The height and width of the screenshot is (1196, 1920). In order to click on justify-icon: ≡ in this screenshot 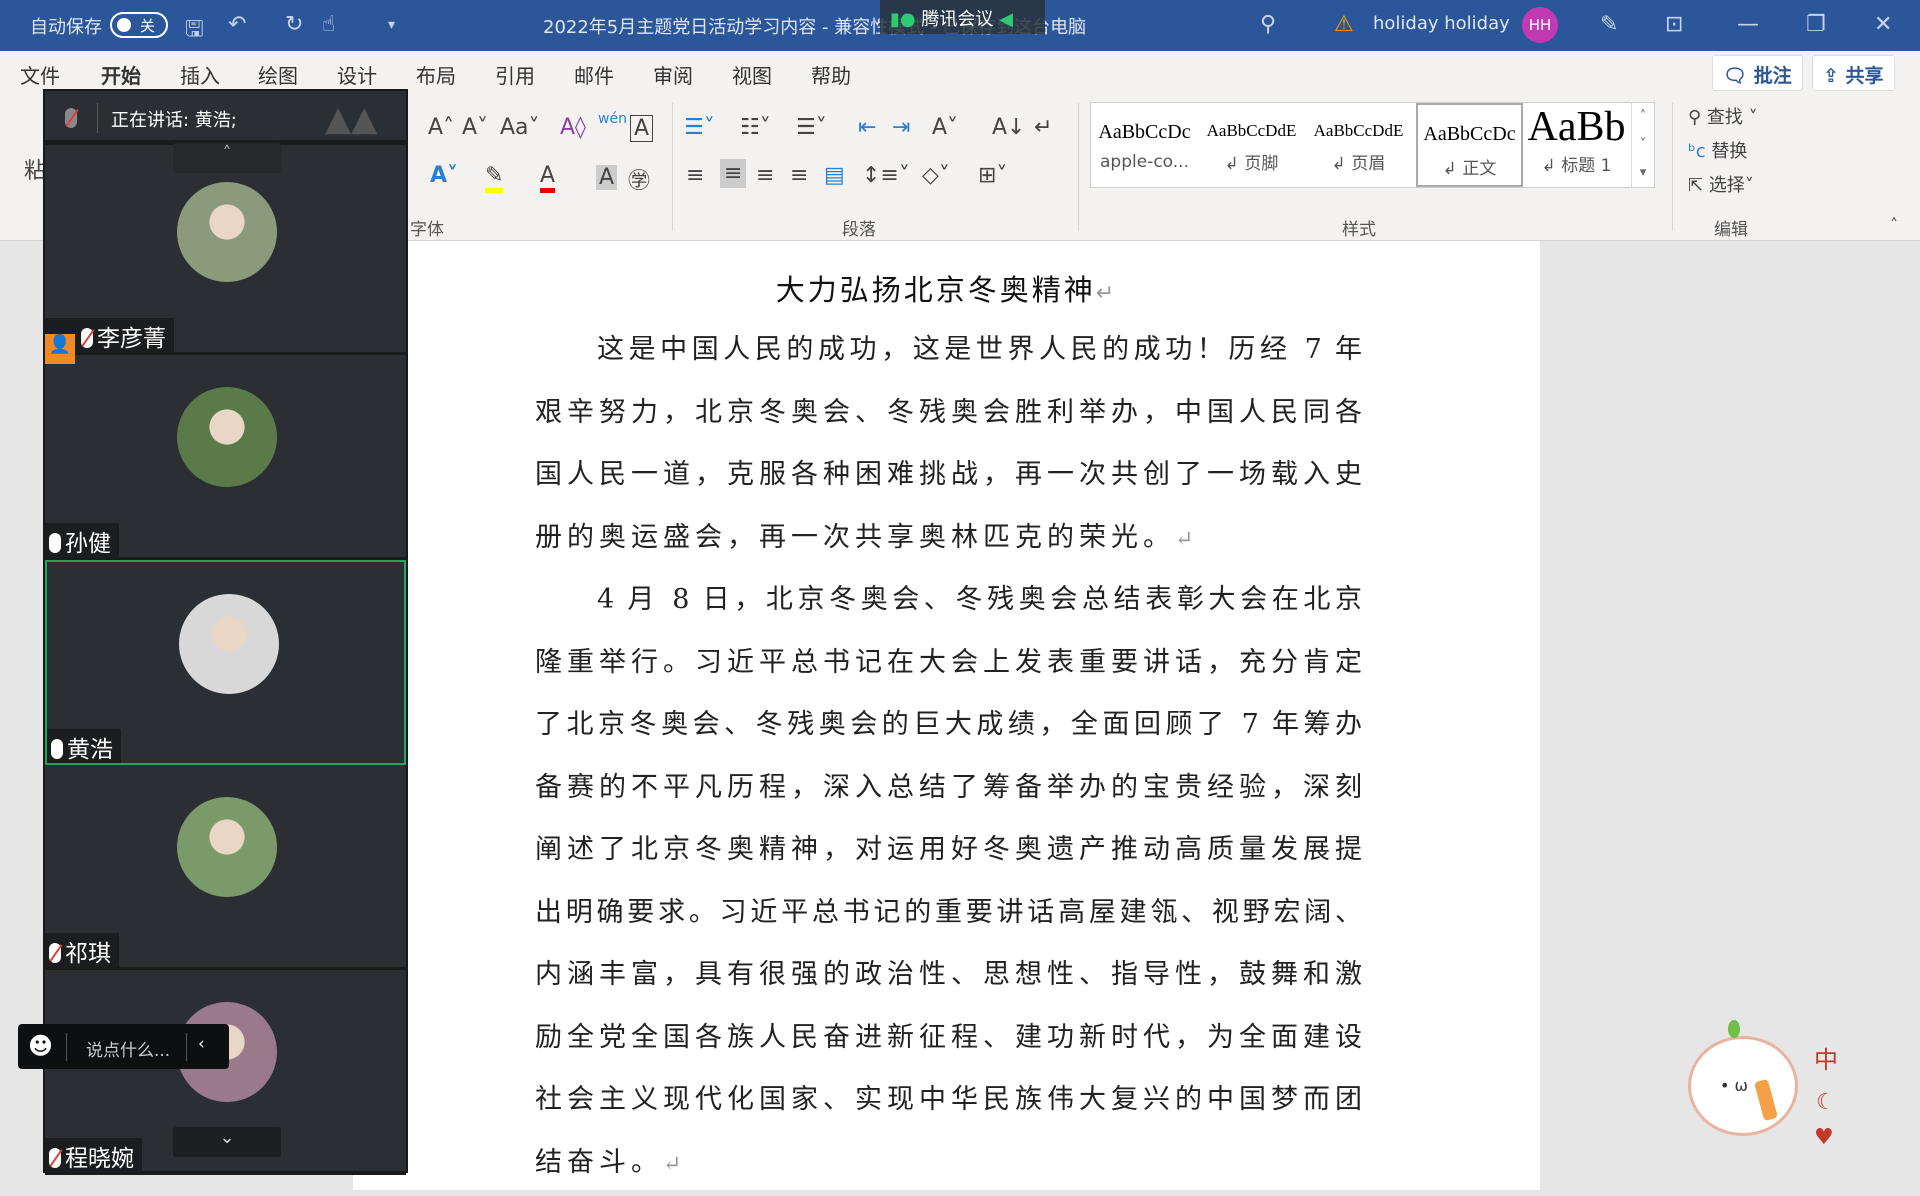, I will do `click(799, 175)`.